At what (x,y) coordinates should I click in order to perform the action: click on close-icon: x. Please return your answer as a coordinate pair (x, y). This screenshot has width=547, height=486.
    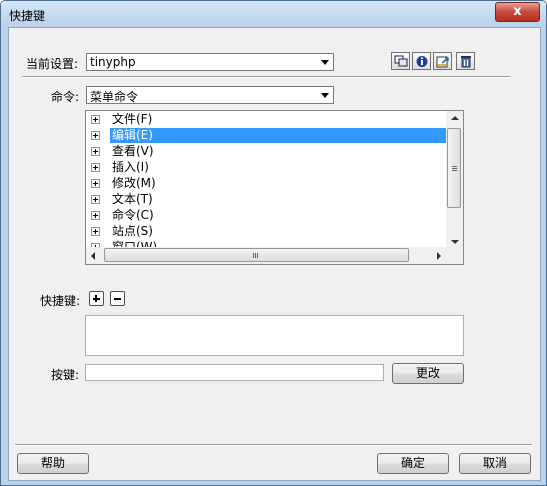
    Looking at the image, I should click on (517, 11).